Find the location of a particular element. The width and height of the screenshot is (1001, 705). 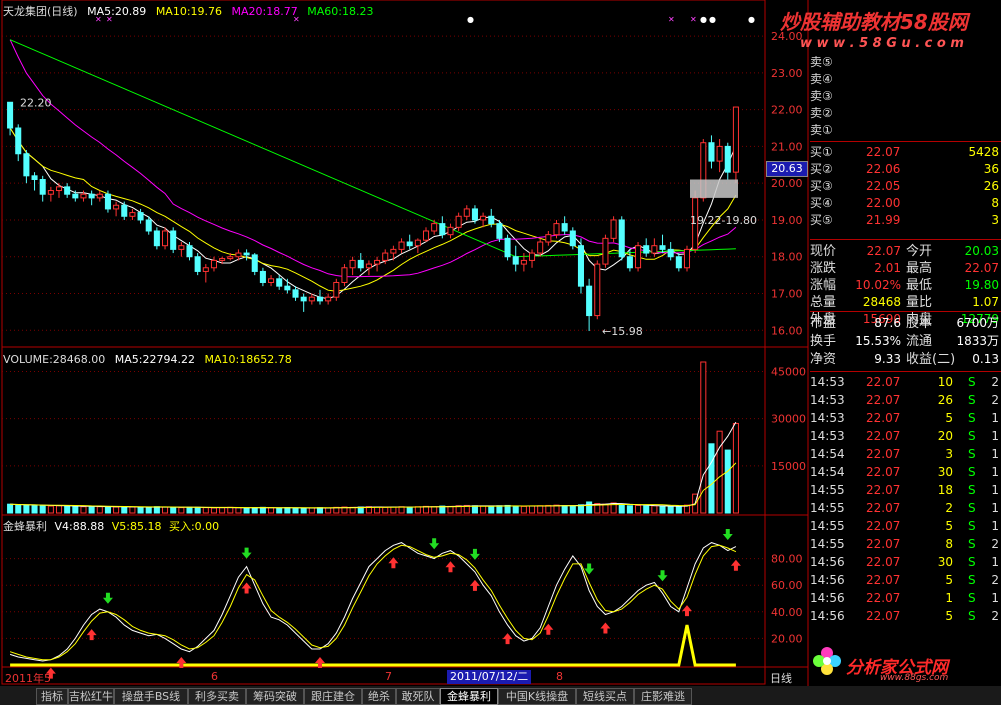

bid-volume: 36 is located at coordinates (991, 169).